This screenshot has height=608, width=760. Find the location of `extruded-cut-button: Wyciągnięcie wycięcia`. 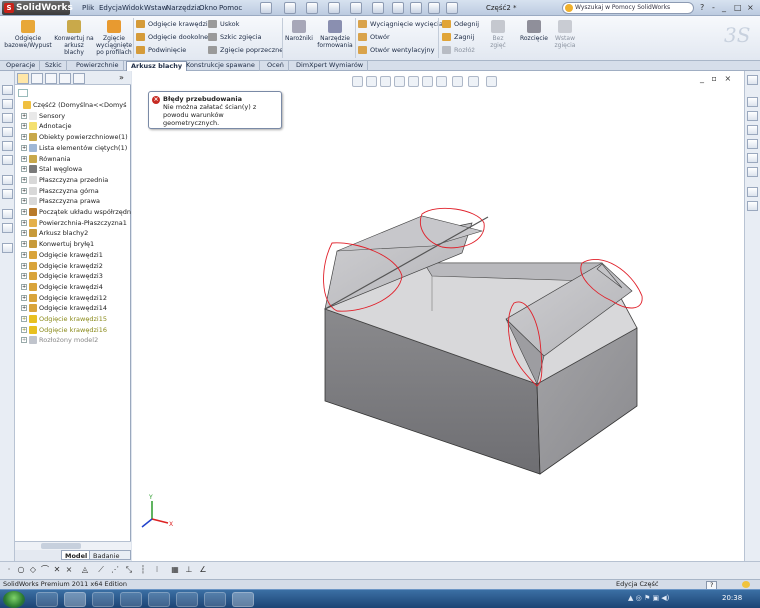

extruded-cut-button: Wyciągnięcie wycięcia is located at coordinates (400, 24).